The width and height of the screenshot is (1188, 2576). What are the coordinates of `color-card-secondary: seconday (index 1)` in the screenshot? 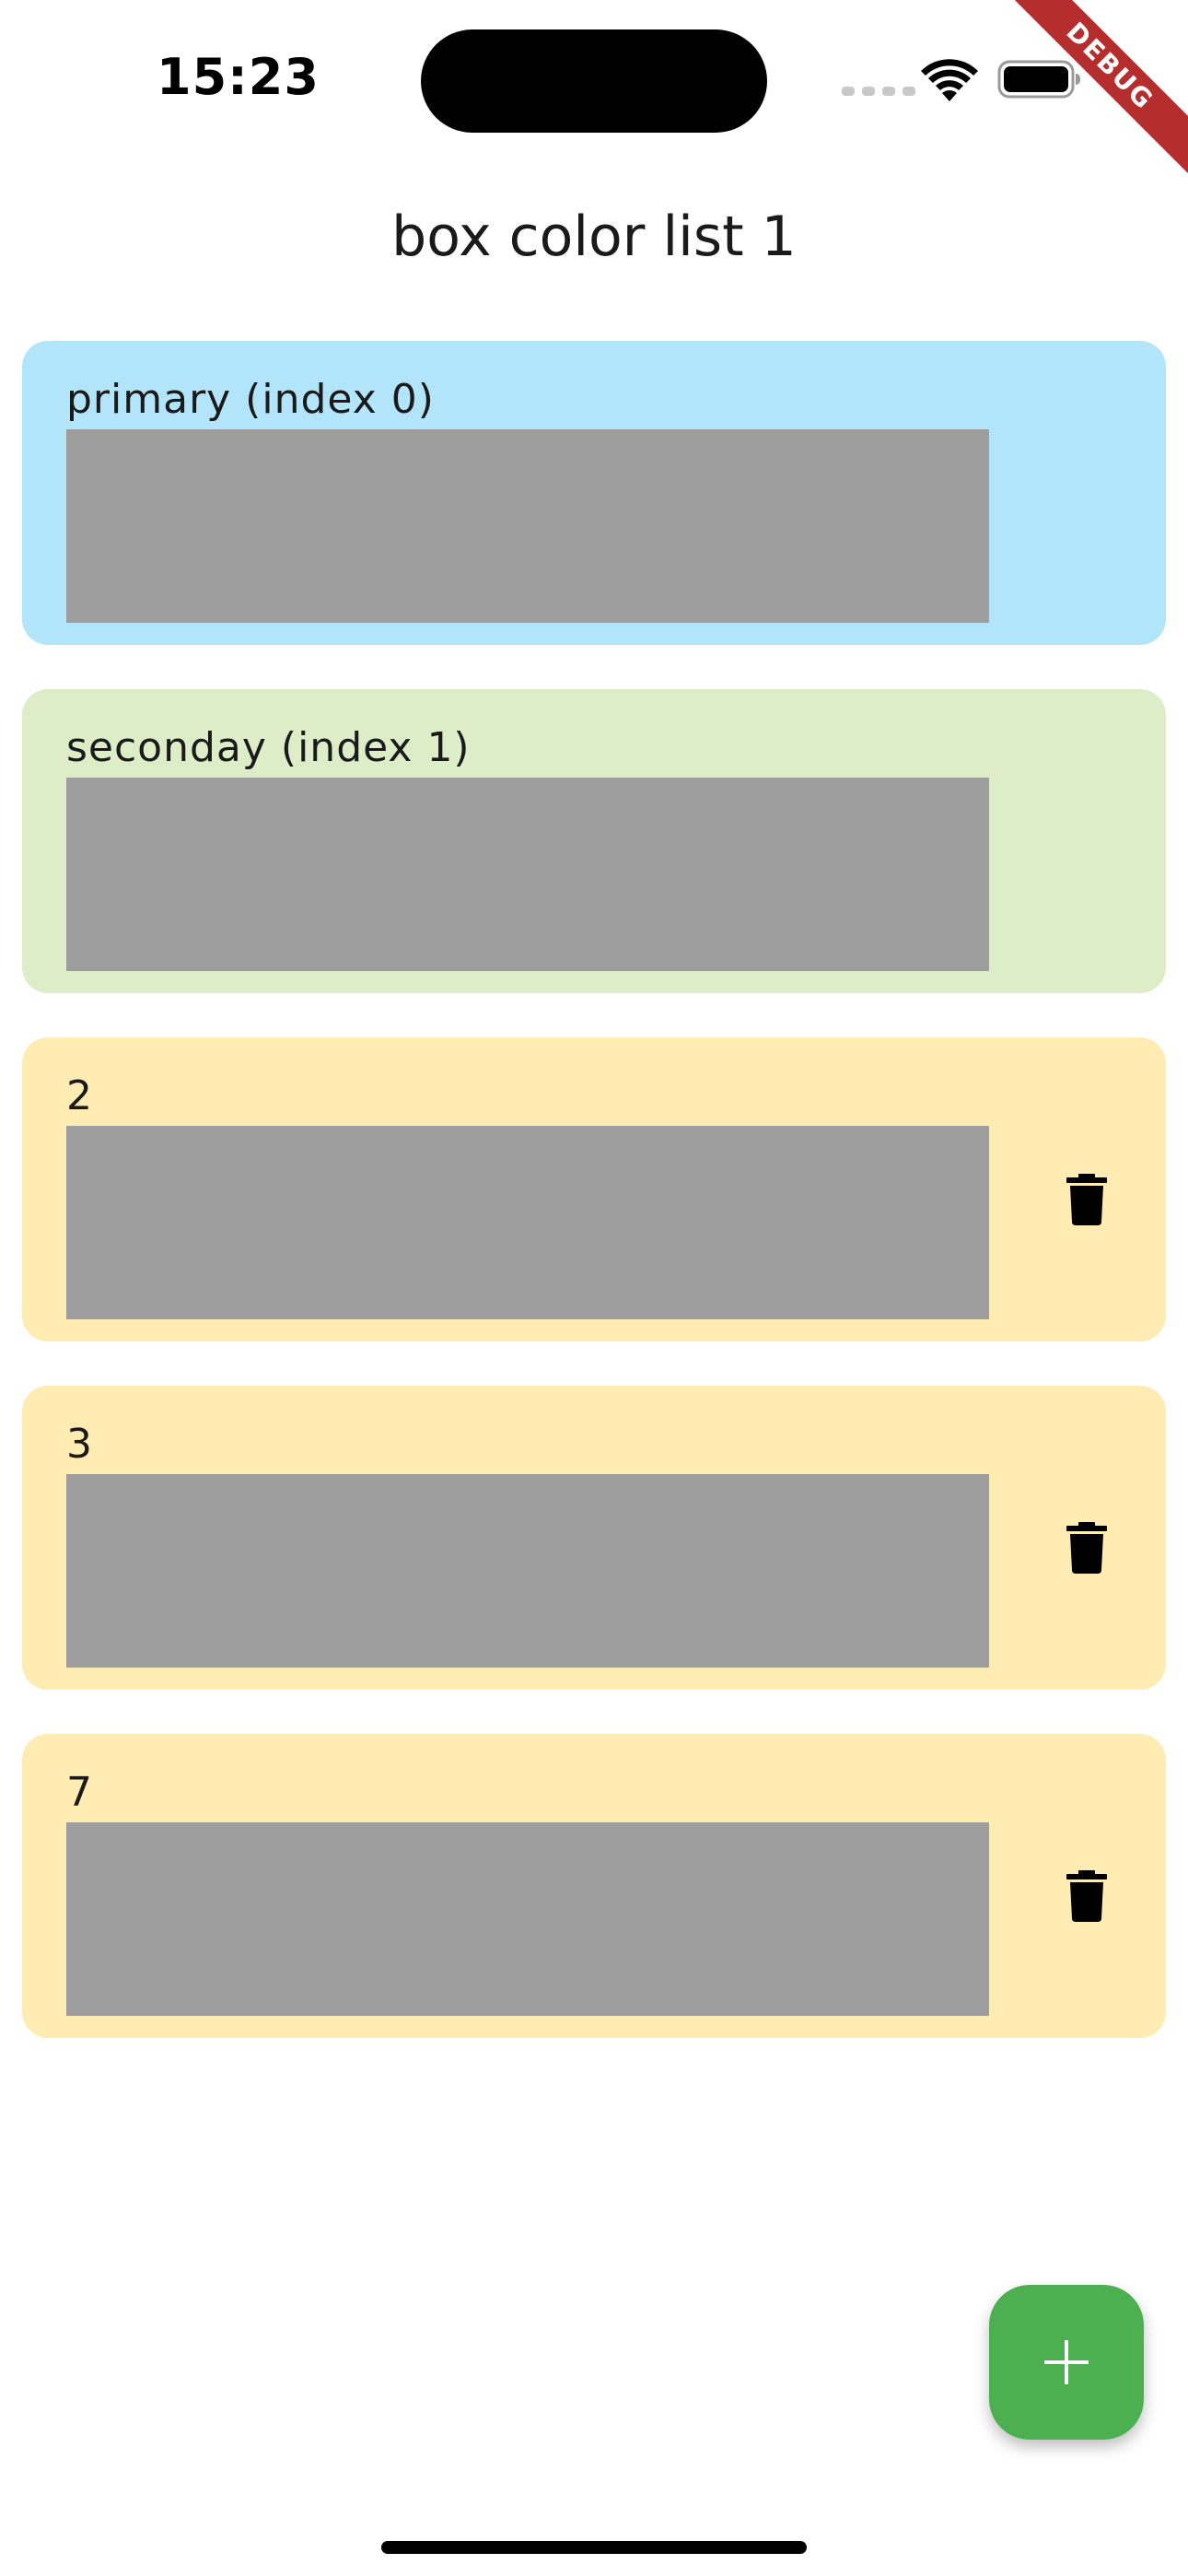 It's located at (594, 841).